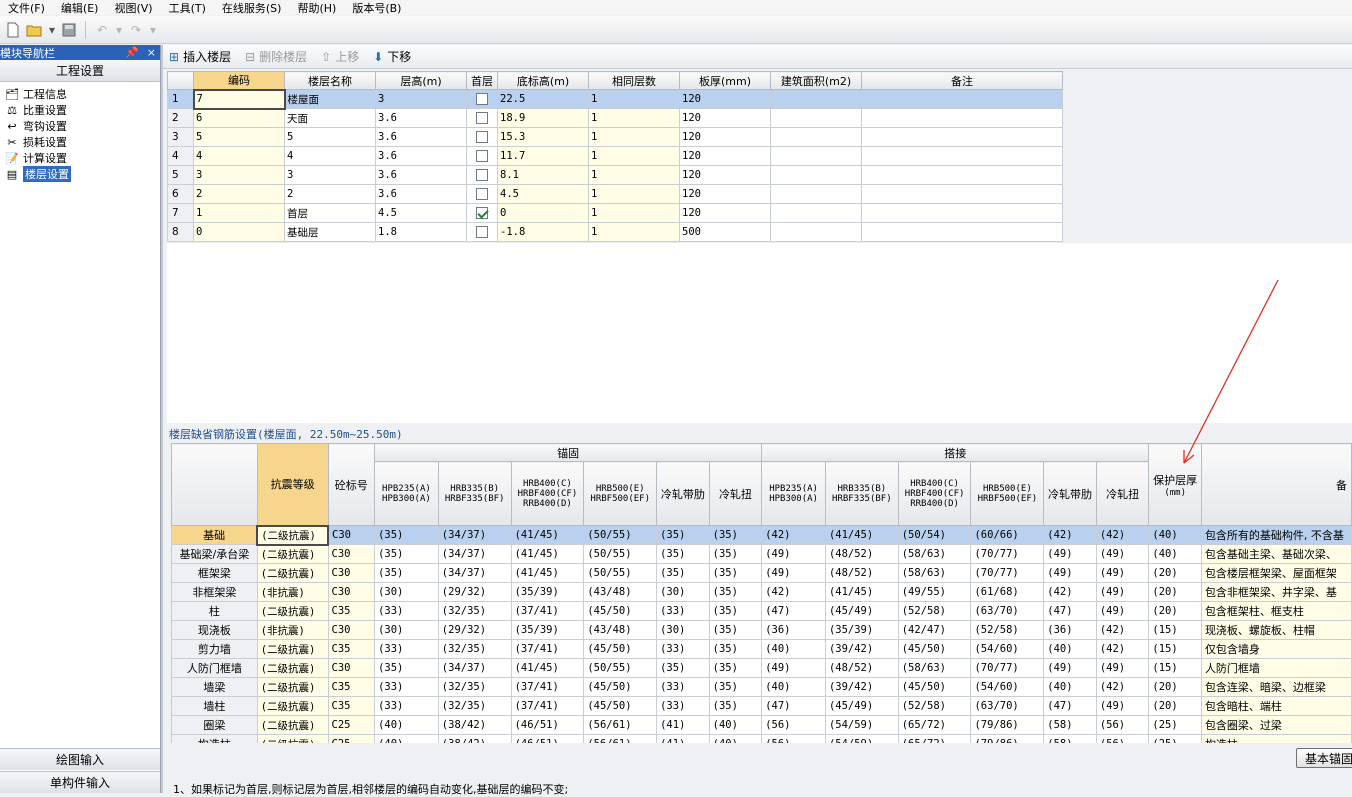 The height and width of the screenshot is (797, 1352). What do you see at coordinates (276, 56) in the screenshot?
I see `delete-floor-button: ⊟ 删除楼层` at bounding box center [276, 56].